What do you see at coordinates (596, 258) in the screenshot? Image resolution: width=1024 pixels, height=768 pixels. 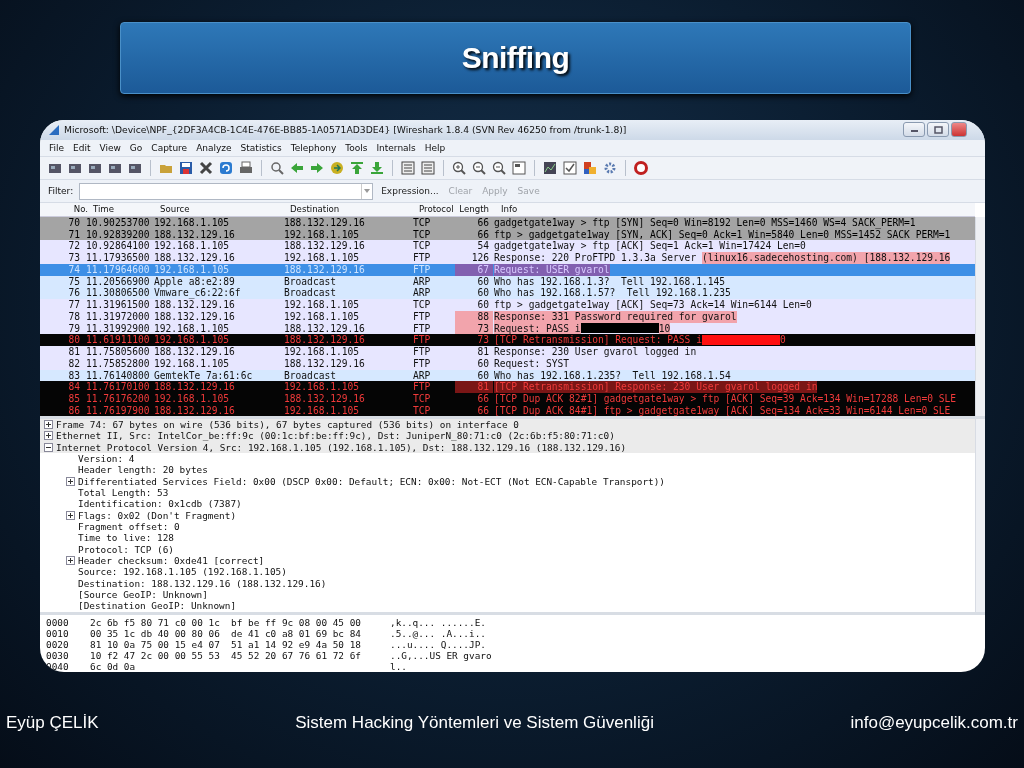 I see `info-text: Response: 220 ProFTPD 1.3.3a Server` at bounding box center [596, 258].